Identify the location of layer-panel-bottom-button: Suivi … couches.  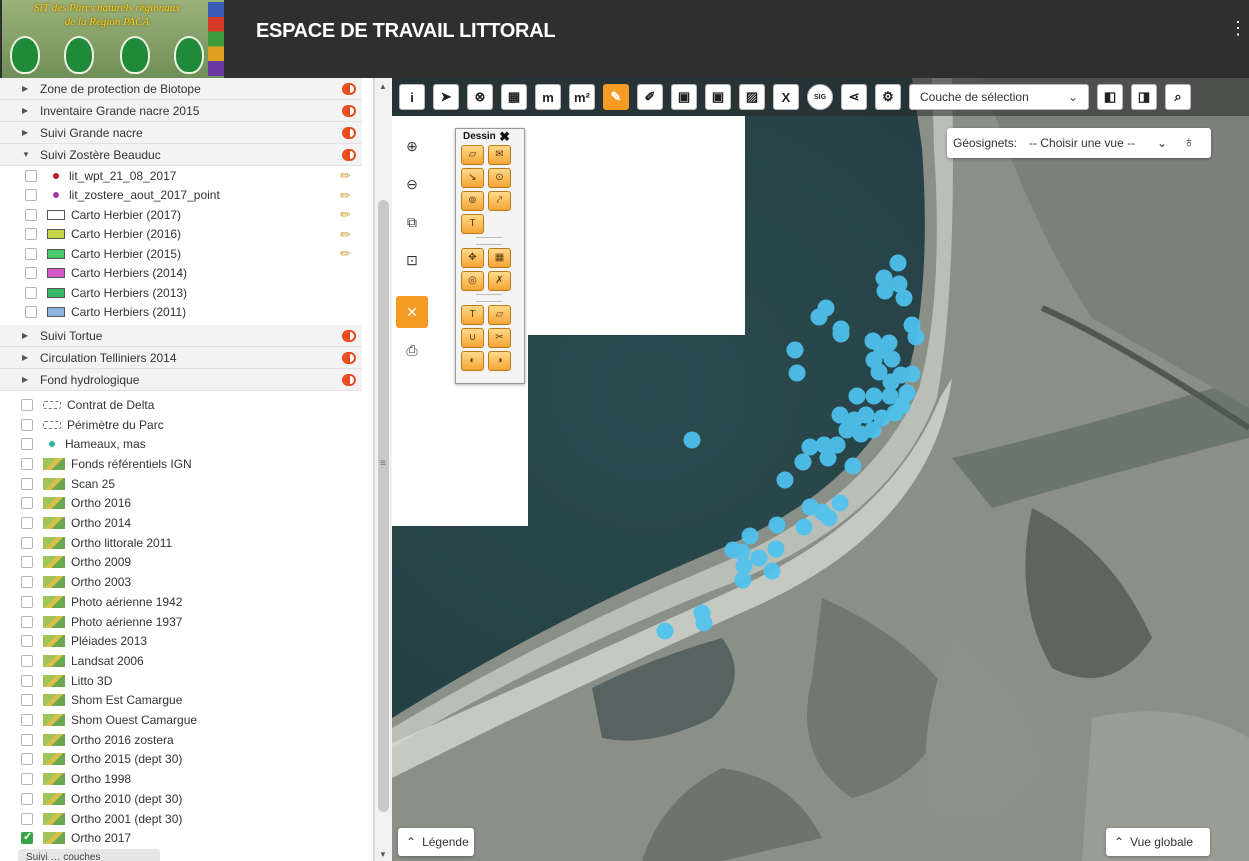
(89, 855).